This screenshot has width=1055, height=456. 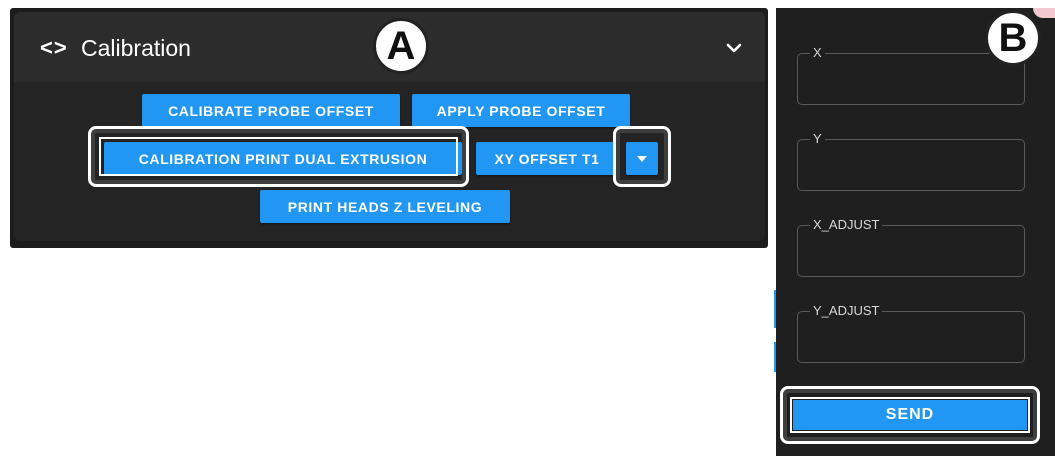 What do you see at coordinates (547, 158) in the screenshot?
I see `xy-offset-t1-button: XY OFFSET T1` at bounding box center [547, 158].